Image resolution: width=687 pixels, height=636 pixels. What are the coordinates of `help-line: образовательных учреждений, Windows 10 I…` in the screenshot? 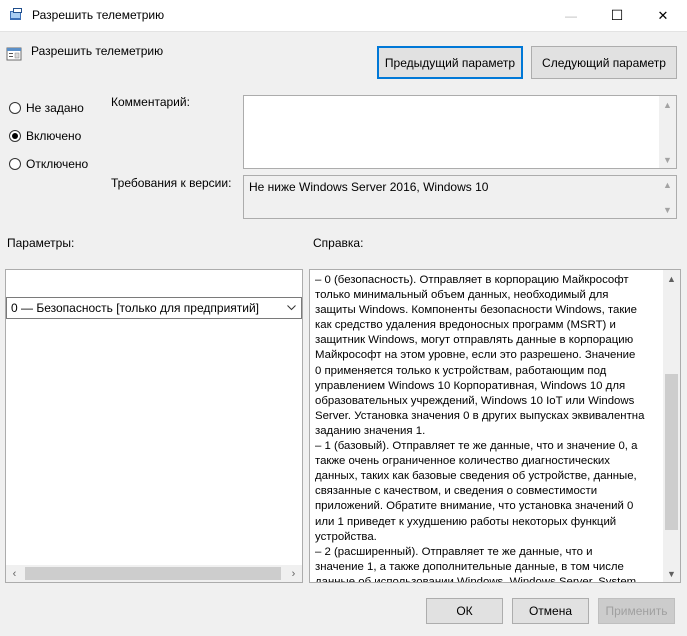 It's located at (475, 400).